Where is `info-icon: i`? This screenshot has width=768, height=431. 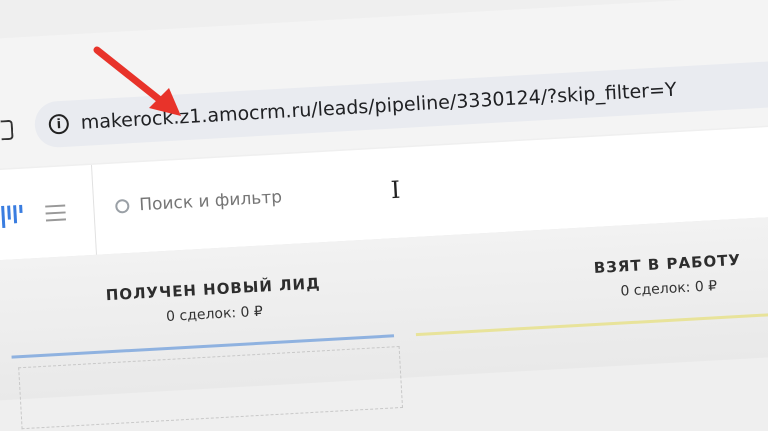 info-icon: i is located at coordinates (59, 124).